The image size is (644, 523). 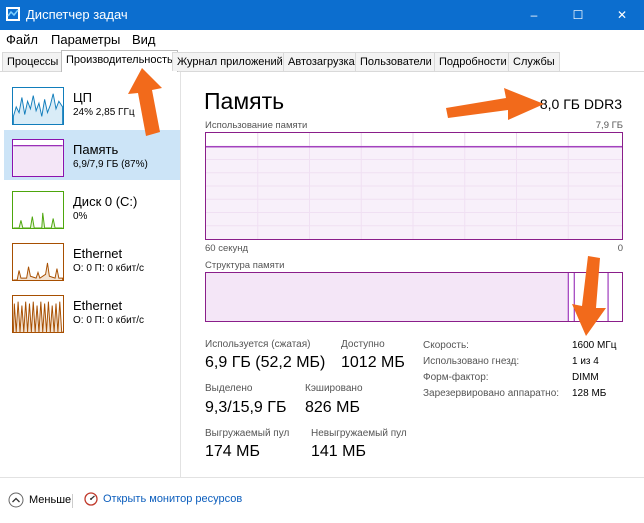 What do you see at coordinates (13, 14) in the screenshot?
I see `task-manager-icon` at bounding box center [13, 14].